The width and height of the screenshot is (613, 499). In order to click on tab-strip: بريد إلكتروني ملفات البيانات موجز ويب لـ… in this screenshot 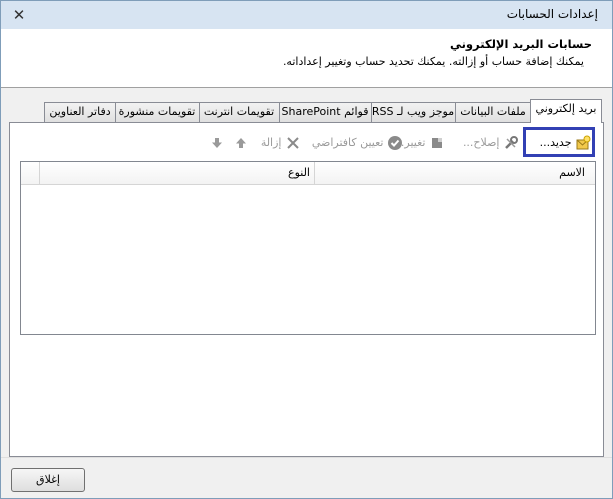, I will do `click(305, 111)`.